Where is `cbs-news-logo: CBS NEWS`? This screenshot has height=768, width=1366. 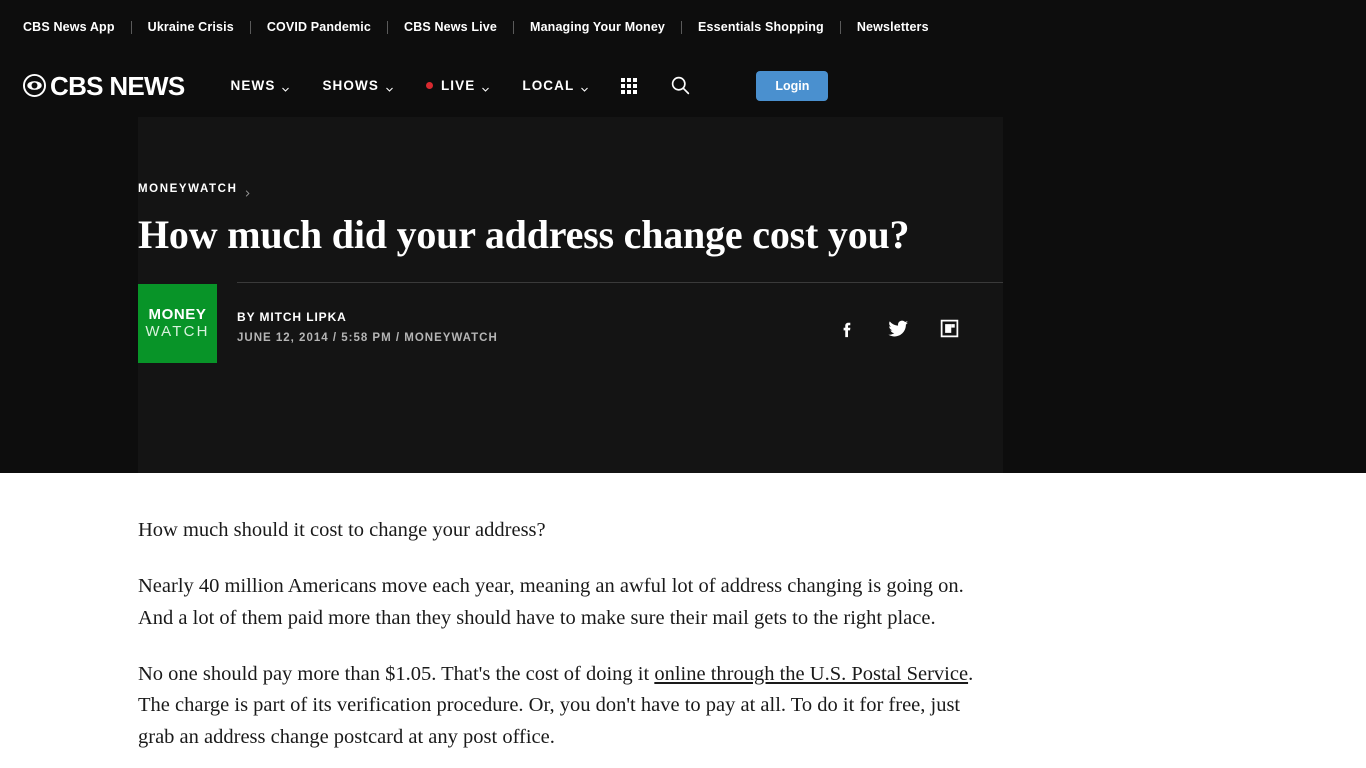
cbs-news-logo: CBS NEWS is located at coordinates (104, 86).